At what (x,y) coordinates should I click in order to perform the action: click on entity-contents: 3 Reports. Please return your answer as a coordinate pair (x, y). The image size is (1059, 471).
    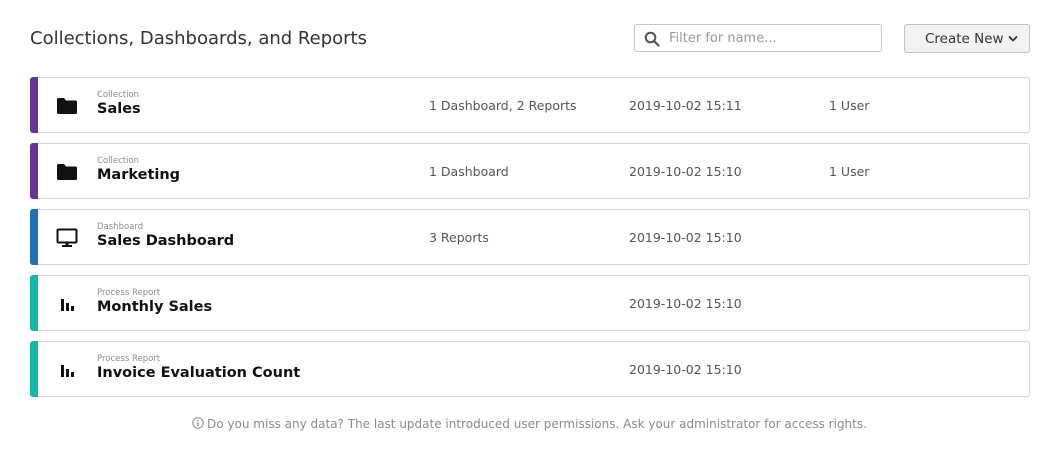
    Looking at the image, I should click on (459, 237).